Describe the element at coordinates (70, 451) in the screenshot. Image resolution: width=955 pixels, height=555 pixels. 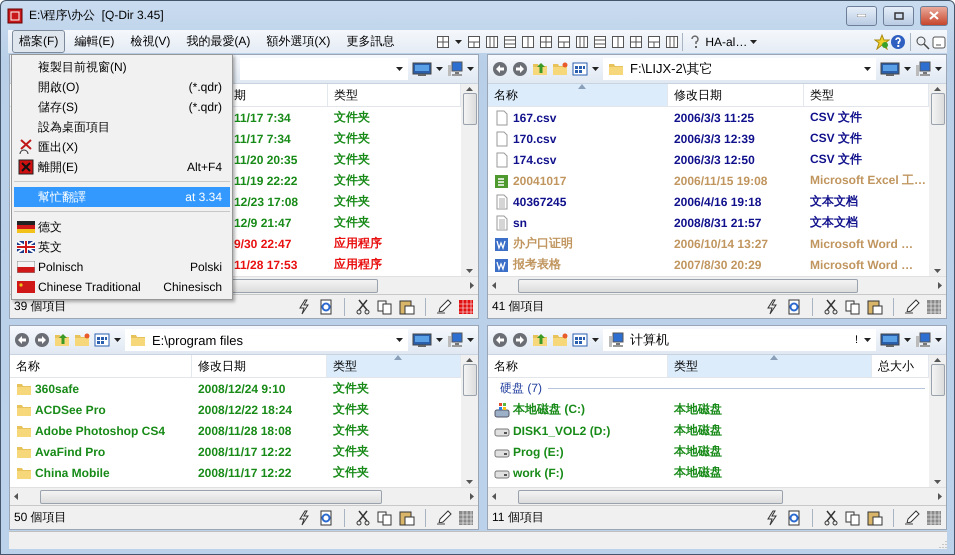
I see `file-name: AvaFind Pro` at that location.